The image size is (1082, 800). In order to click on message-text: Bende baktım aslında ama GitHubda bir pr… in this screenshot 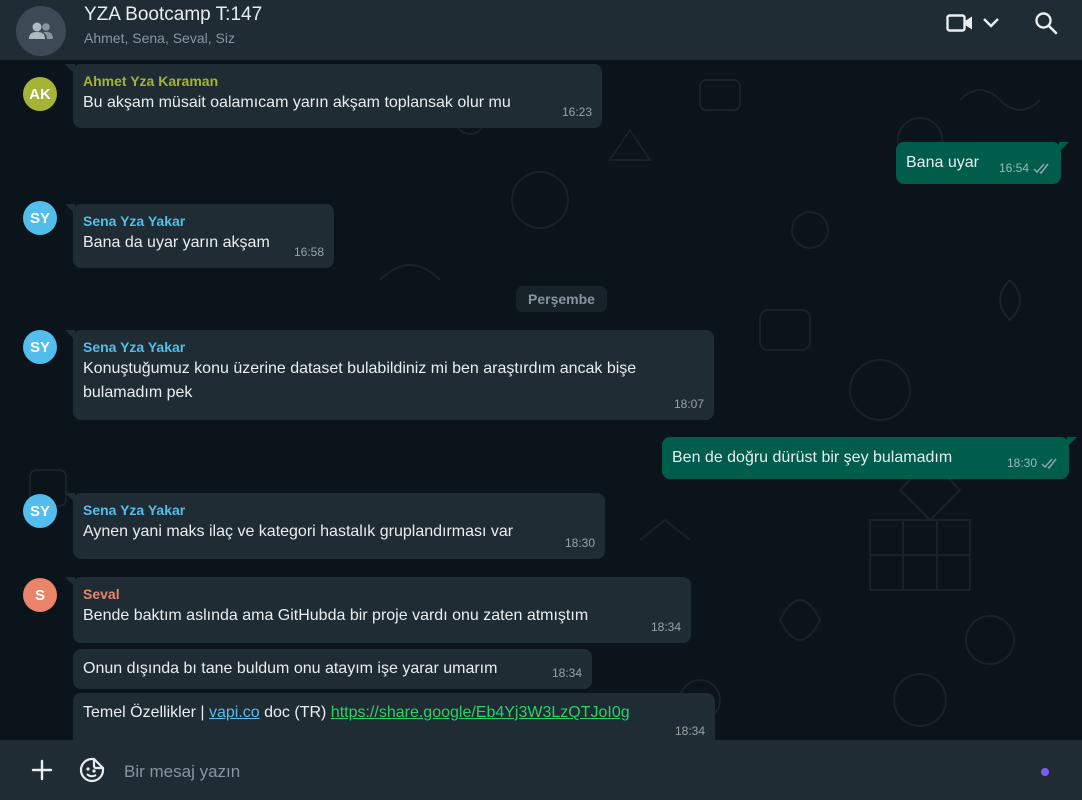, I will do `click(336, 615)`.